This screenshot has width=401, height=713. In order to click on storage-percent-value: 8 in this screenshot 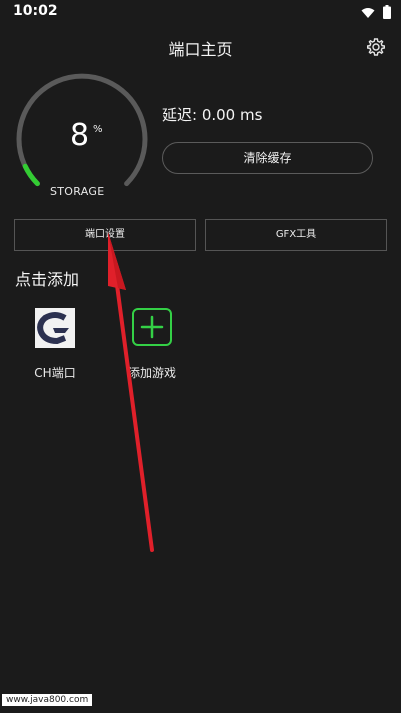, I will do `click(80, 135)`.